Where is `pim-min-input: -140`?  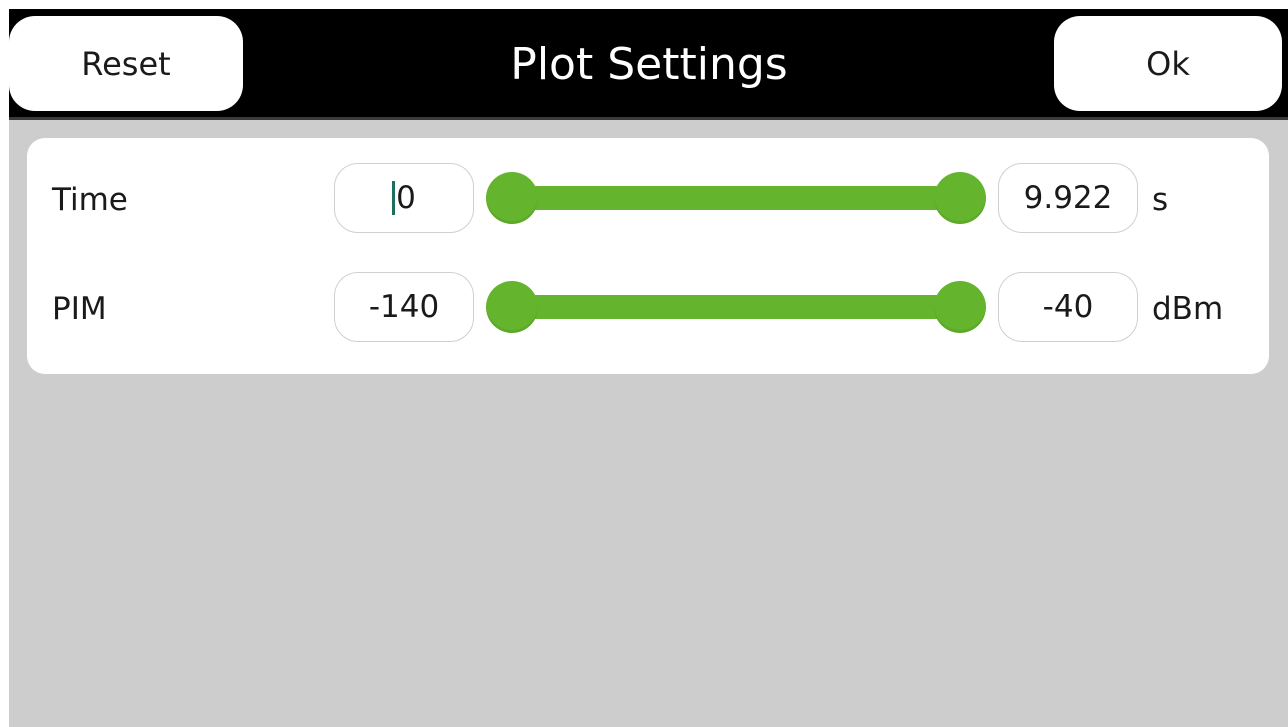 pim-min-input: -140 is located at coordinates (404, 307).